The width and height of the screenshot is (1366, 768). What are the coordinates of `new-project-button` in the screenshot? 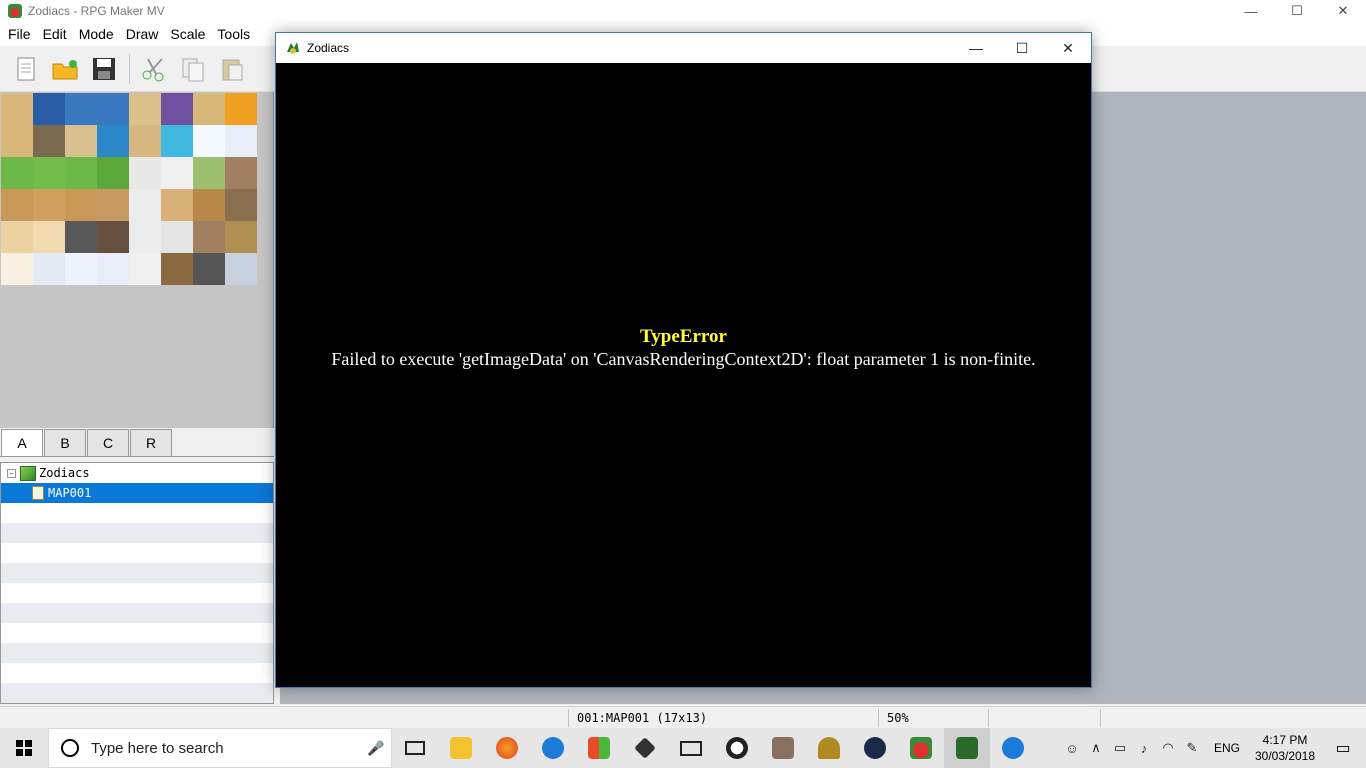 It's located at (26, 69).